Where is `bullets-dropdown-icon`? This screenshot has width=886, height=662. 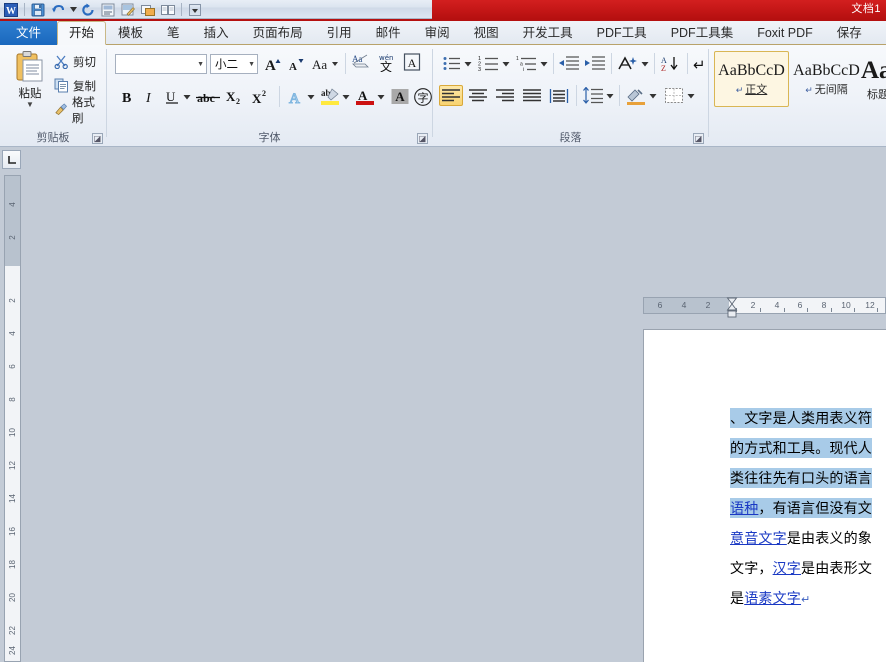
bullets-dropdown-icon is located at coordinates (468, 63).